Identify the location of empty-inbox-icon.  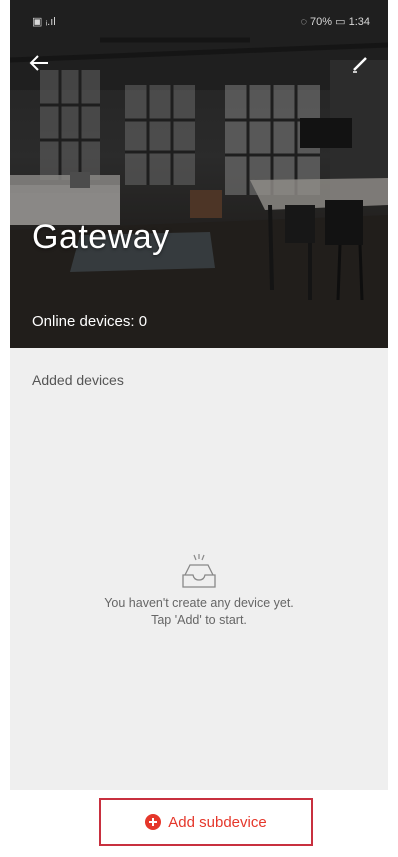
(199, 571).